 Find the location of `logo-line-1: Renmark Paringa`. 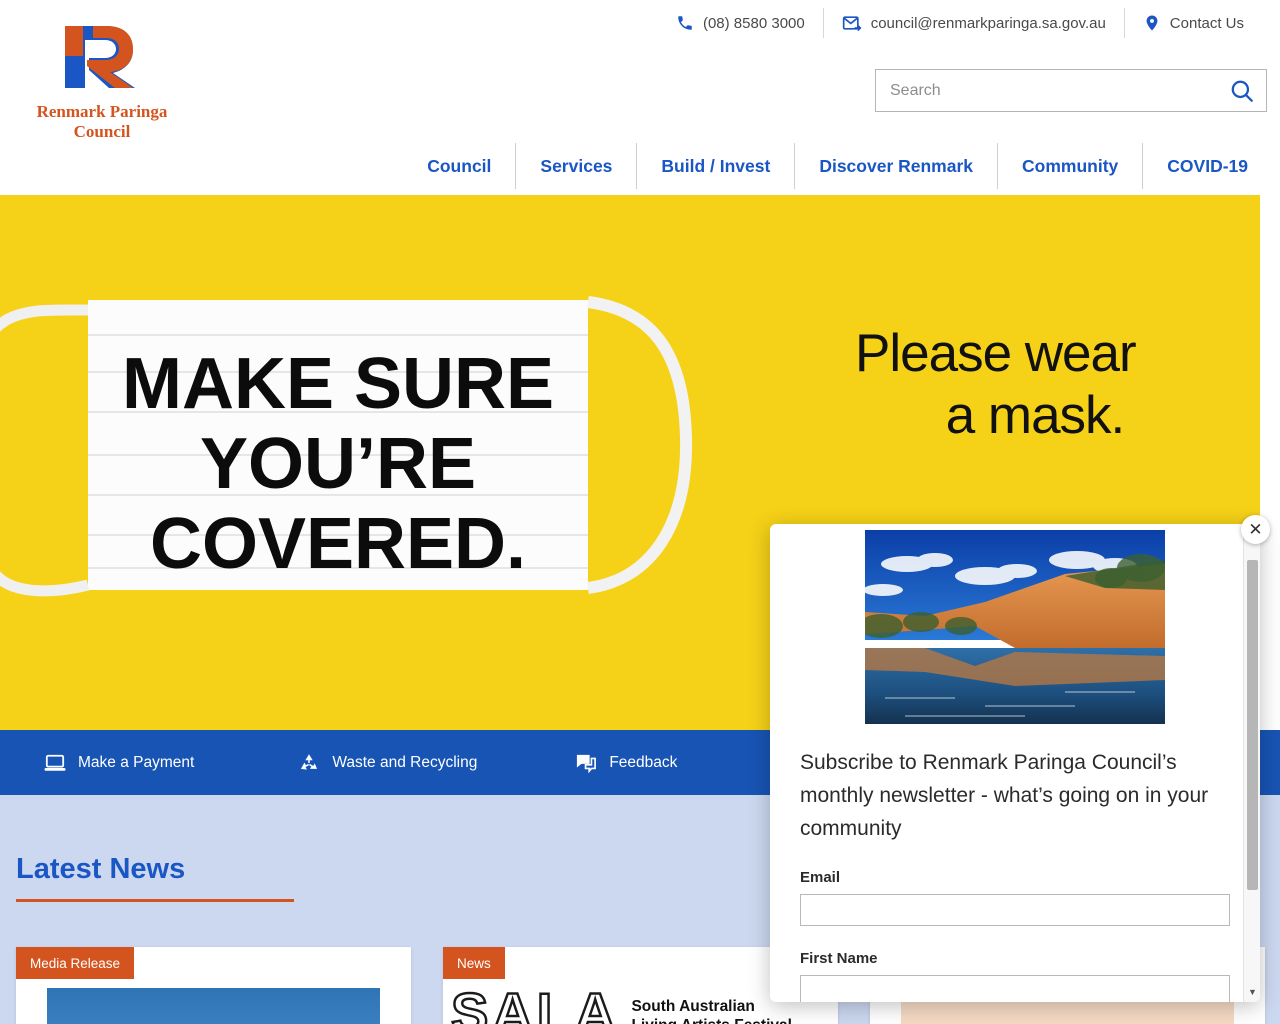

logo-line-1: Renmark Paringa is located at coordinates (102, 111).